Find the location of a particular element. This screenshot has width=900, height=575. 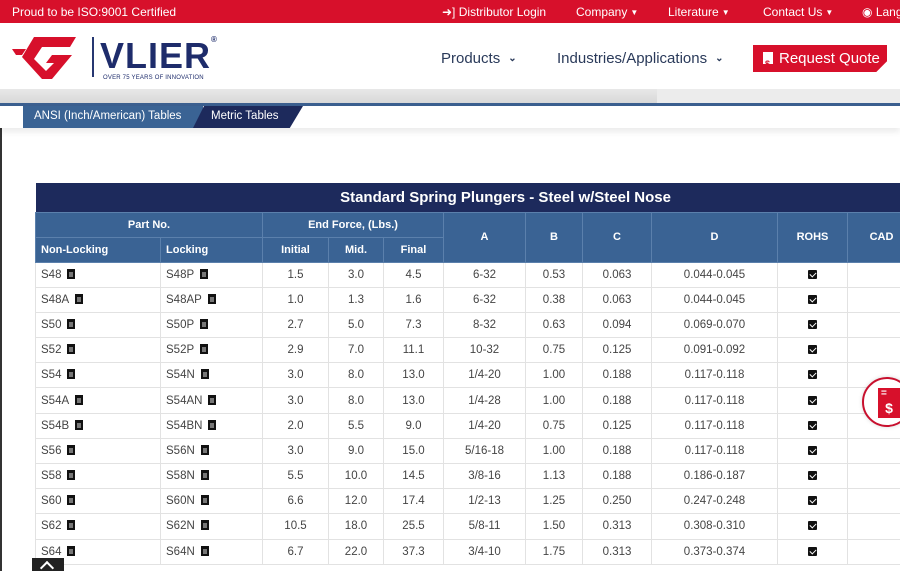

part-number: S48AP is located at coordinates (184, 300).